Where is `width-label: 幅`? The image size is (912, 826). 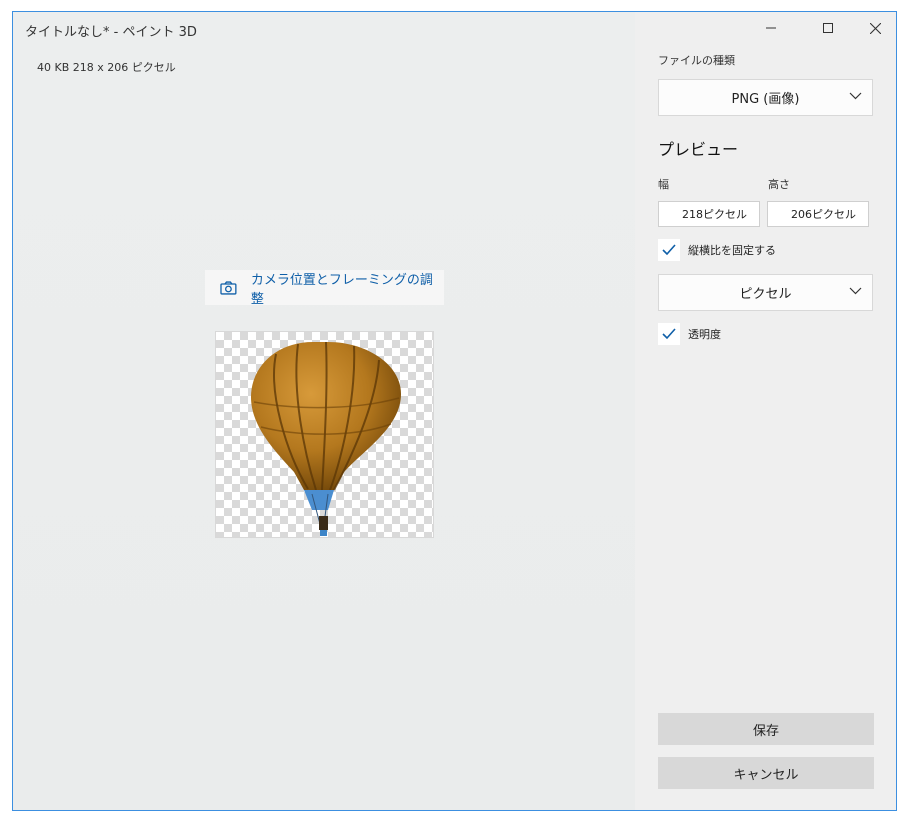 width-label: 幅 is located at coordinates (663, 184).